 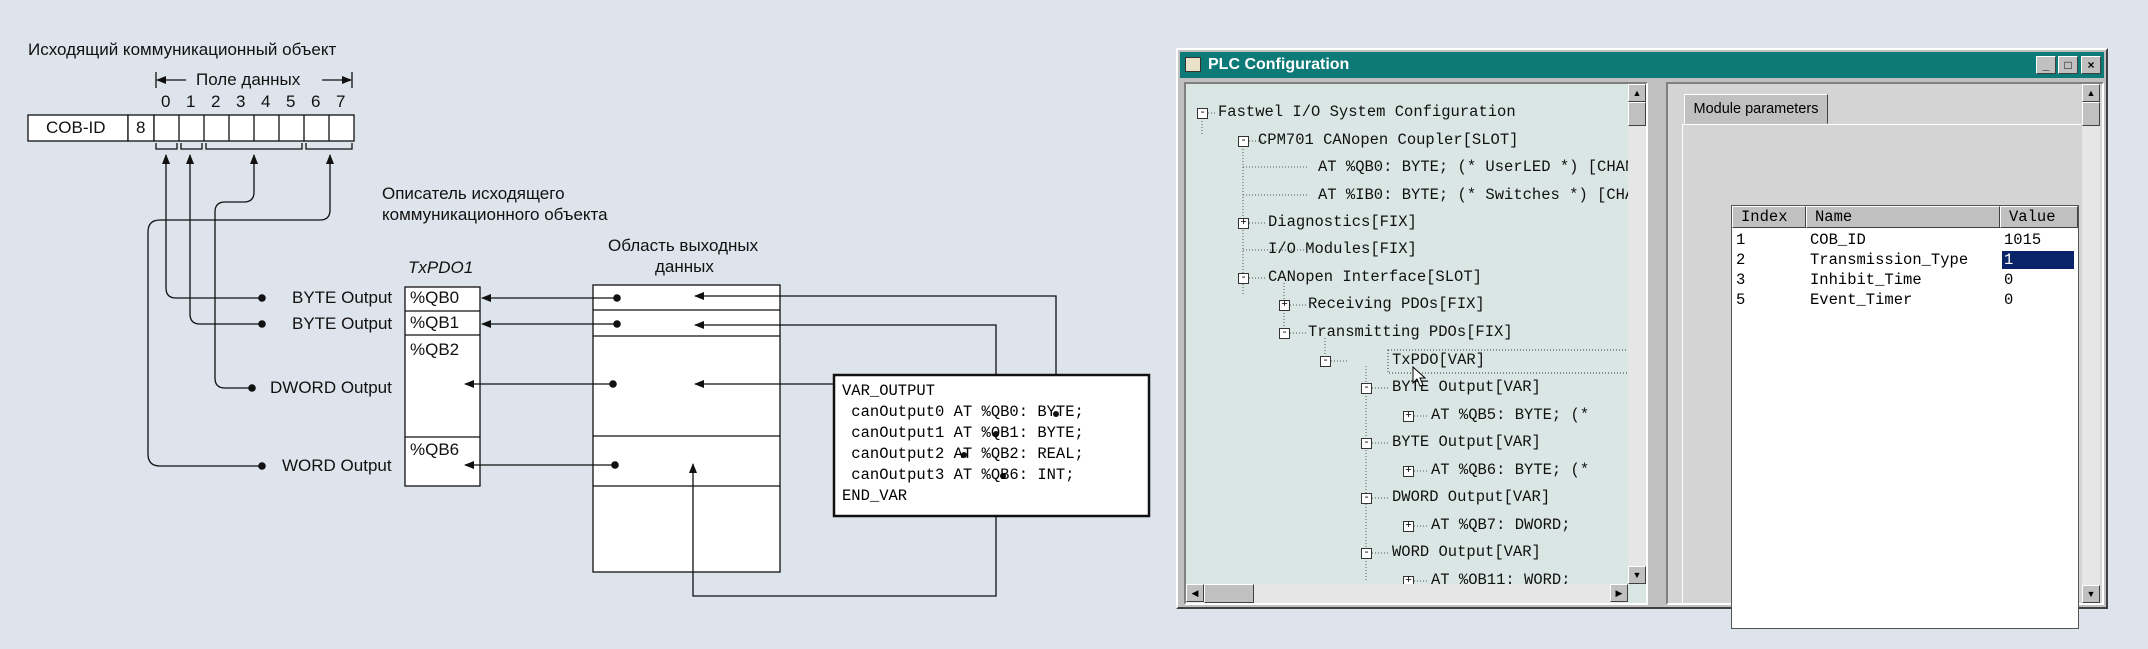 I want to click on code-line: canOutput1 AT %QB1: BYTE;, so click(x=963, y=433).